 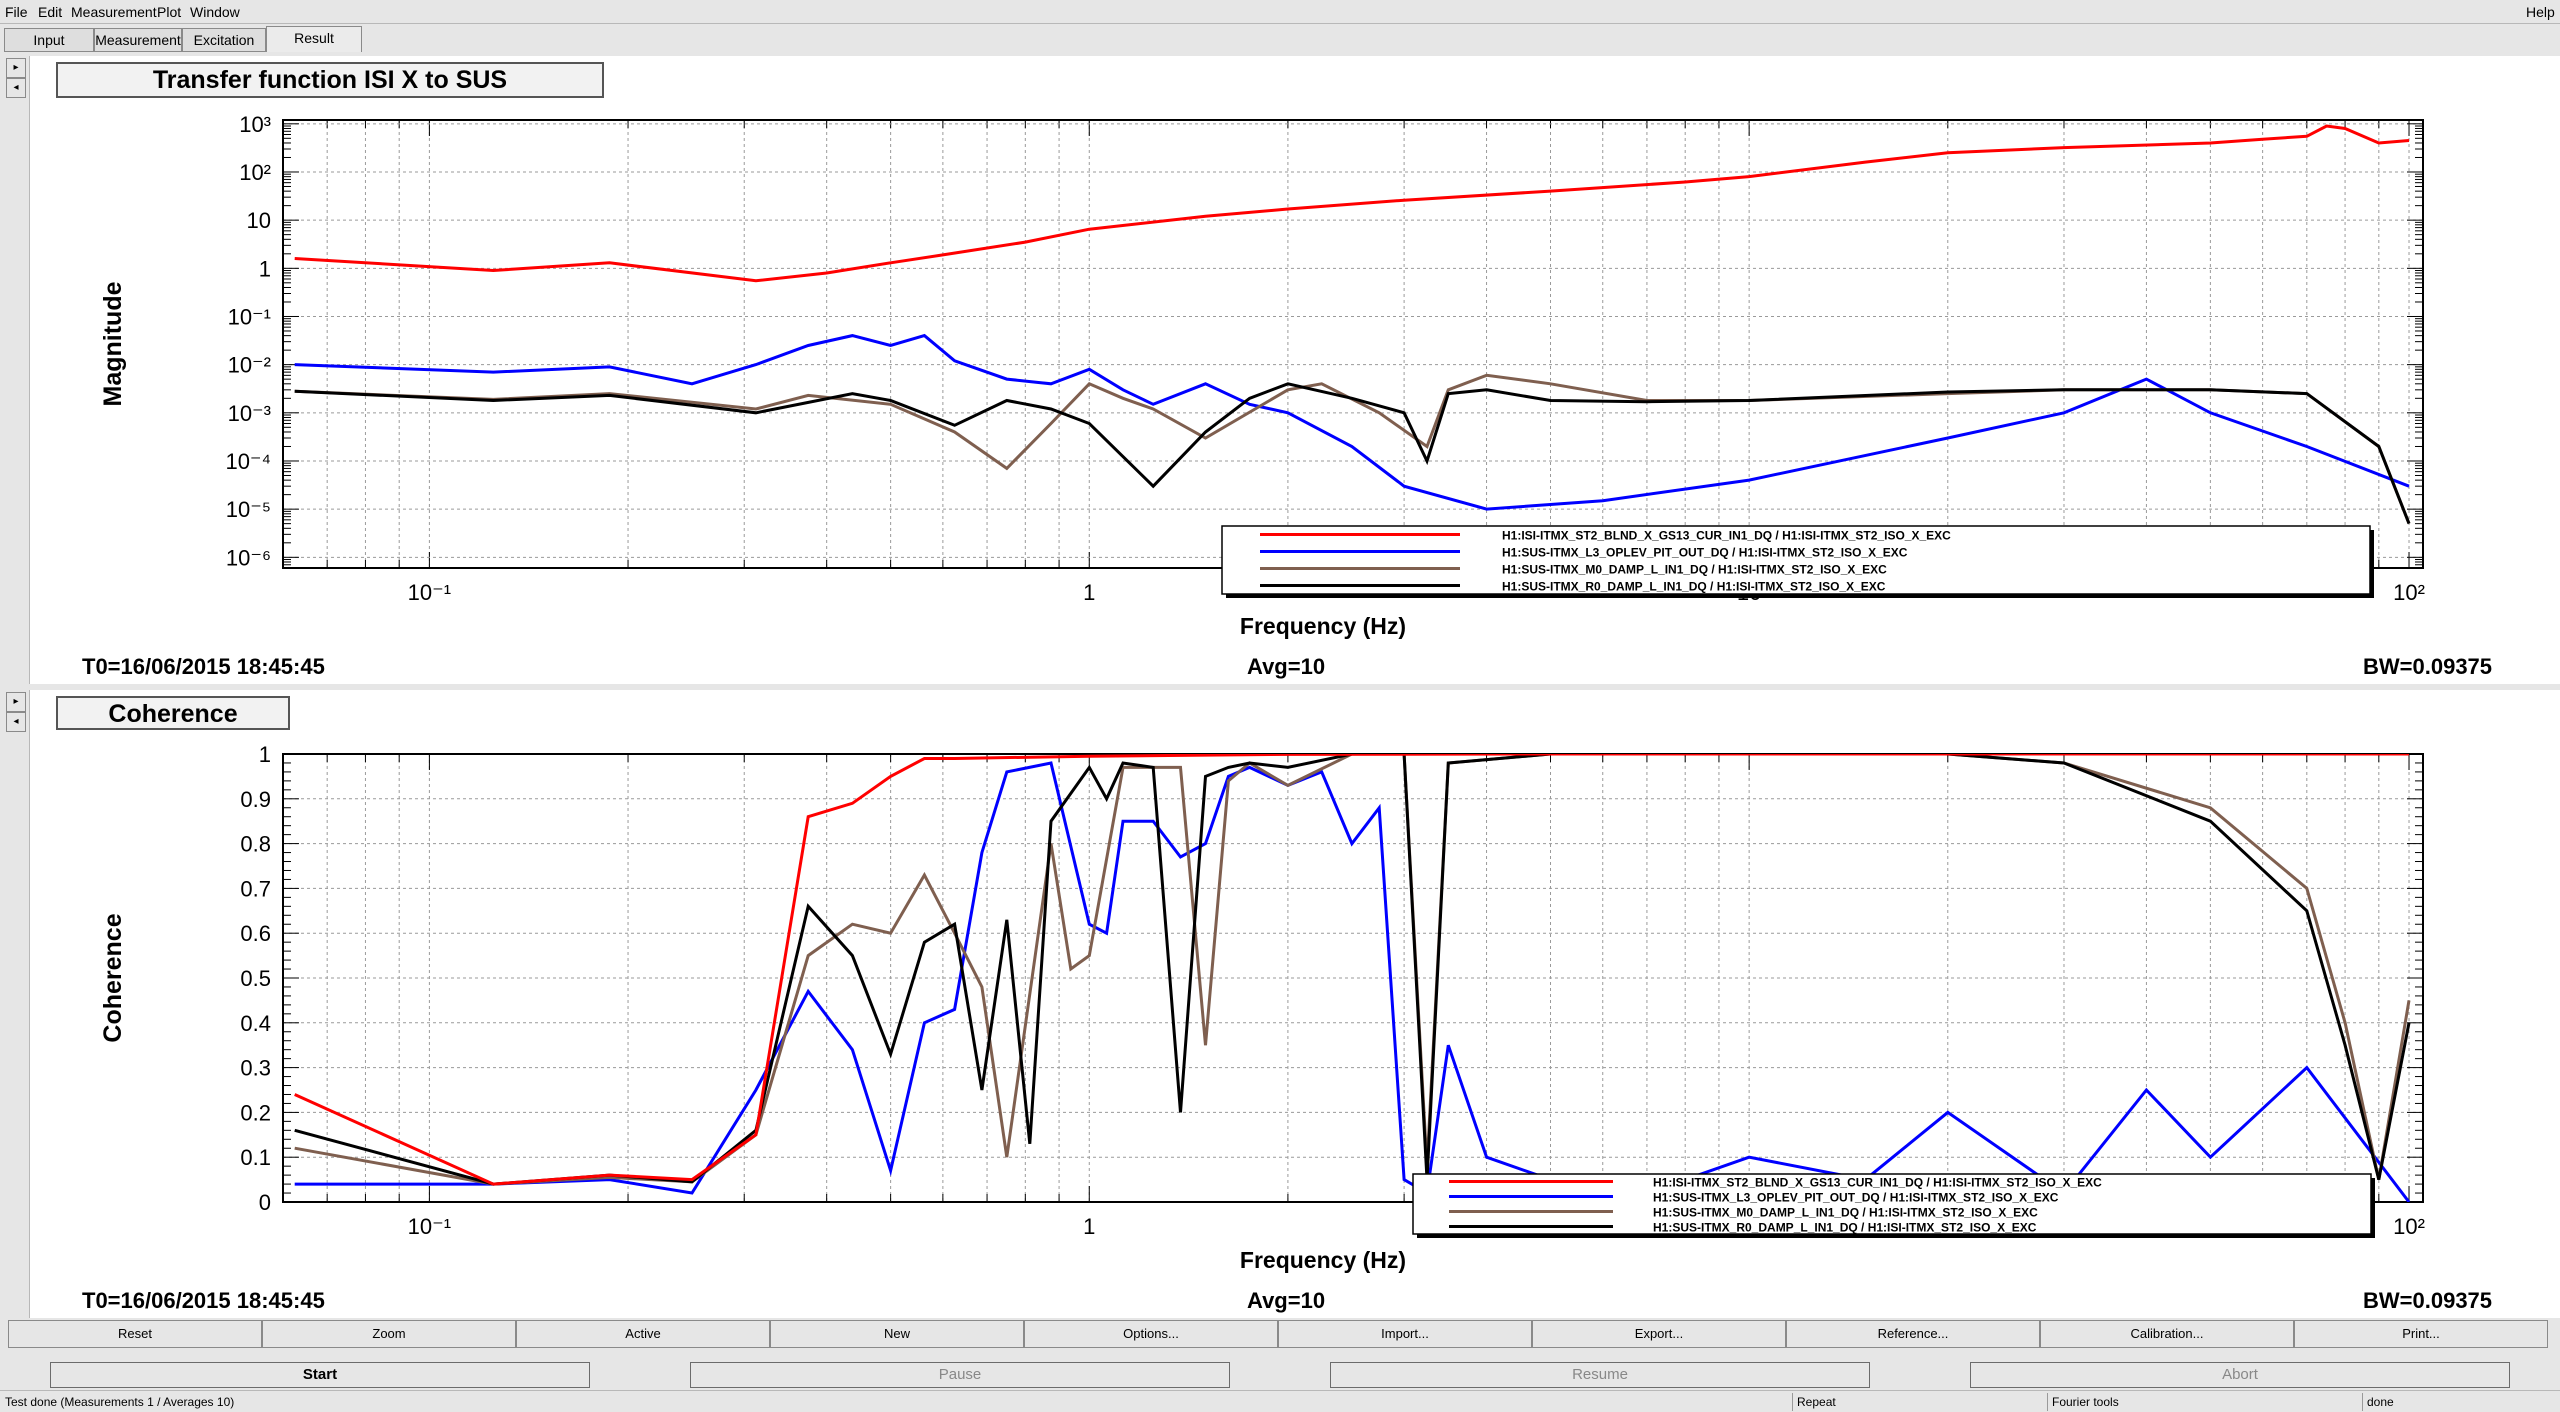 What do you see at coordinates (314, 39) in the screenshot?
I see `tab-result: Result` at bounding box center [314, 39].